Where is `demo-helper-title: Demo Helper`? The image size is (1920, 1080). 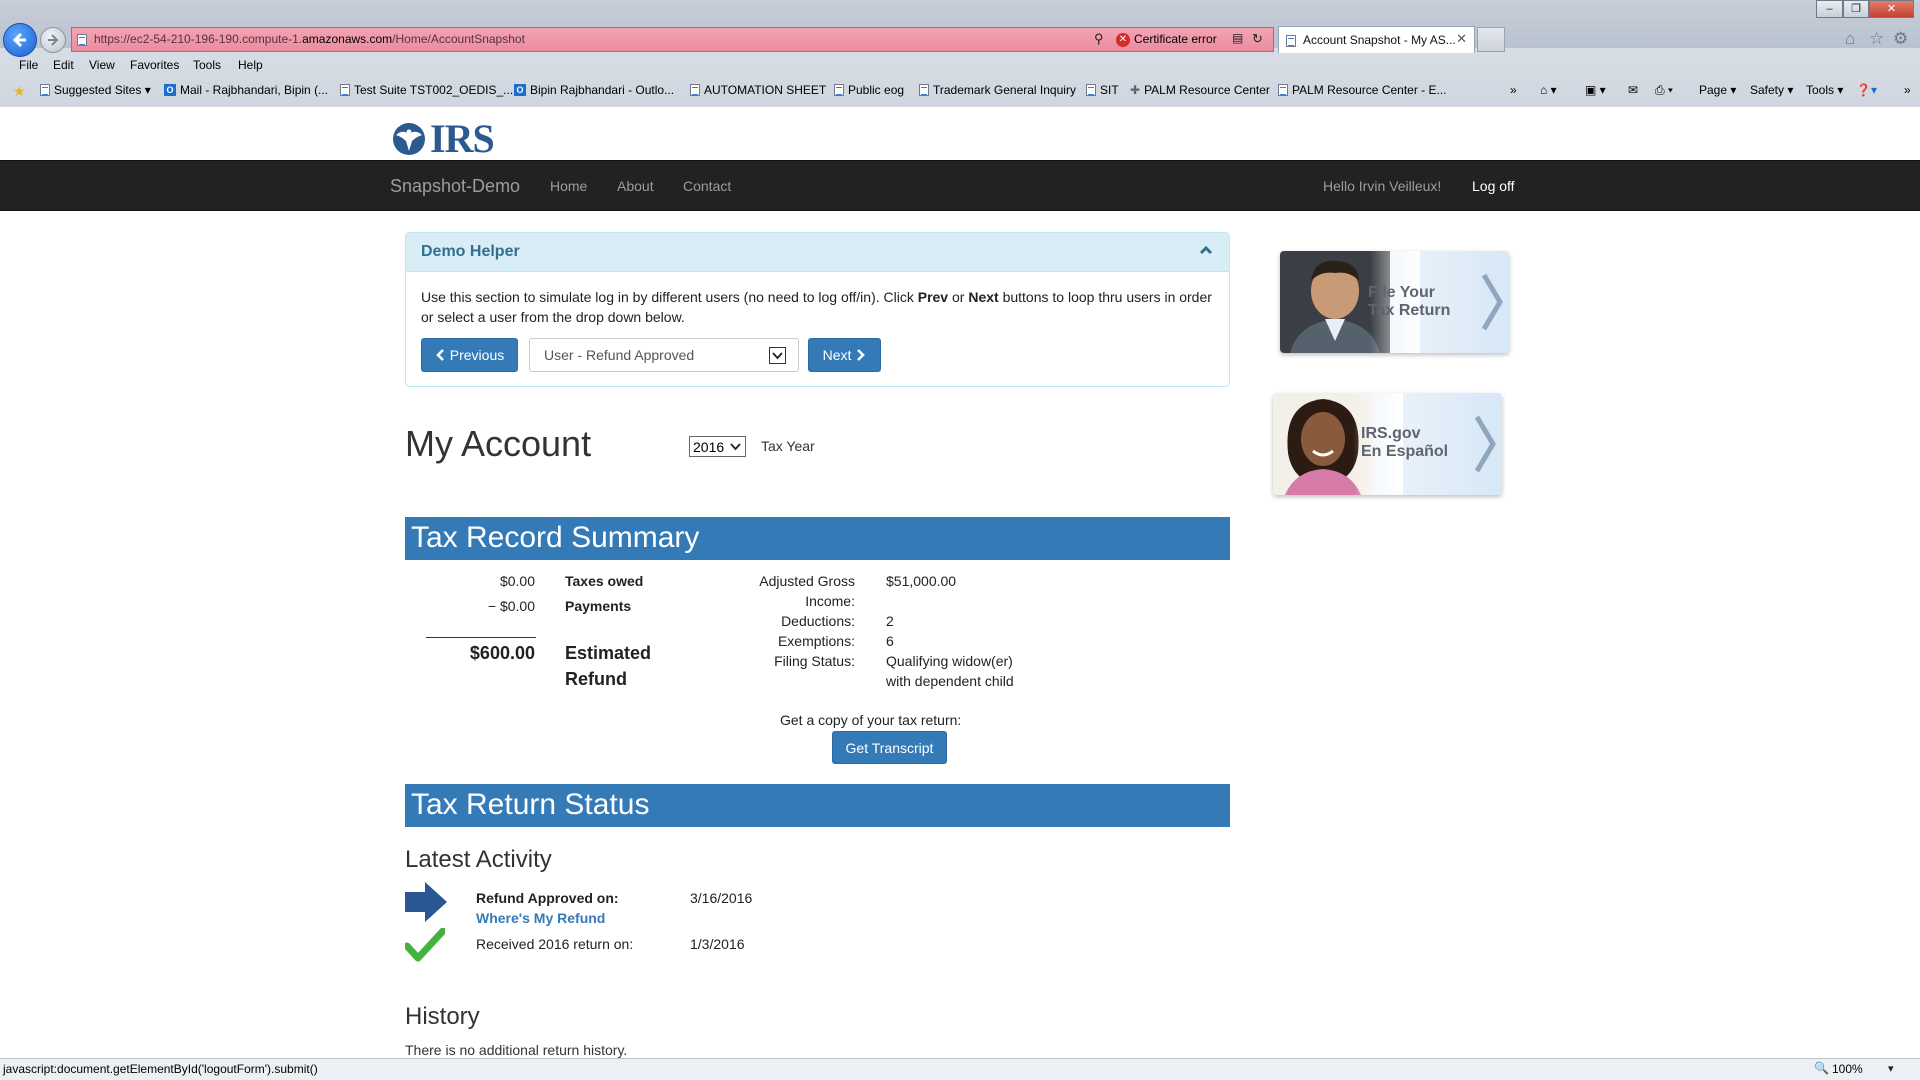 demo-helper-title: Demo Helper is located at coordinates (470, 251).